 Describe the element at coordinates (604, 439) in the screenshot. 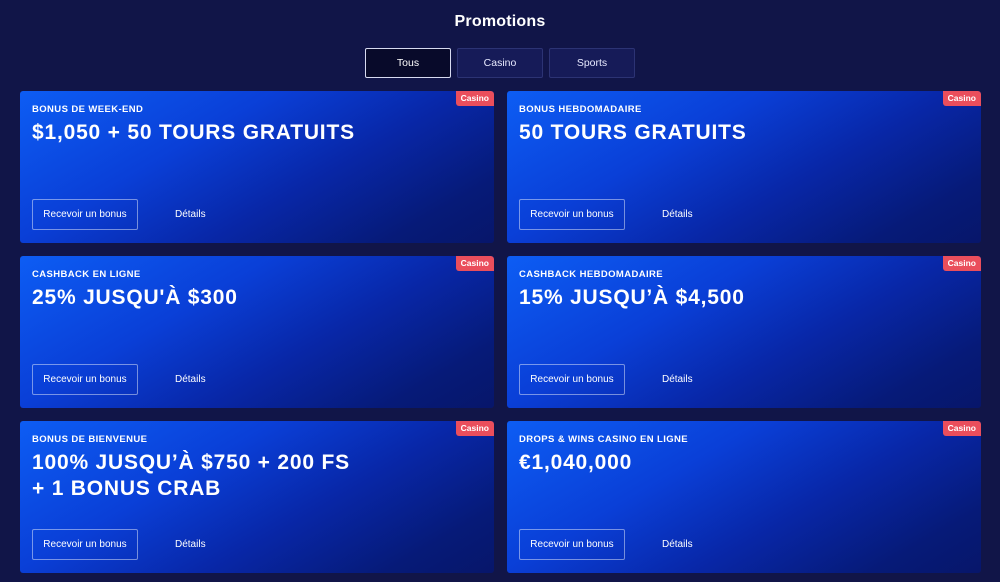

I see `promo-subtitle: DROPS & WINS CASINO EN LIGNE` at that location.